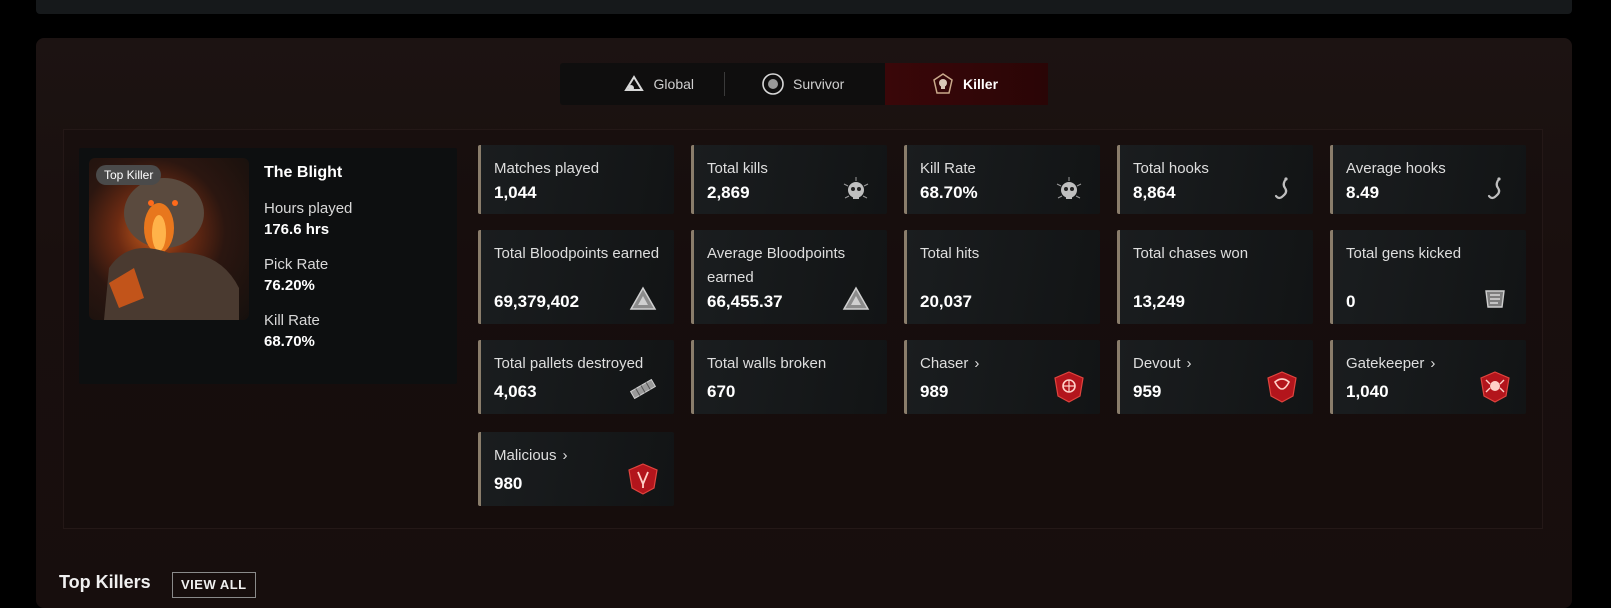 The height and width of the screenshot is (608, 1611). Describe the element at coordinates (576, 377) in the screenshot. I see `stat-total-pallets-destroyed: Total pallets destroyed 4,063` at that location.